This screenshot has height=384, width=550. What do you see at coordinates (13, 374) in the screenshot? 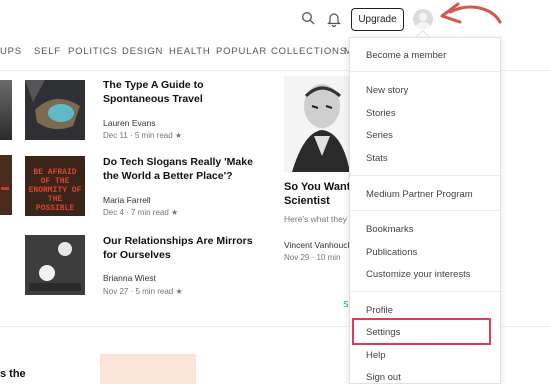
I see `section-heading: s the` at bounding box center [13, 374].